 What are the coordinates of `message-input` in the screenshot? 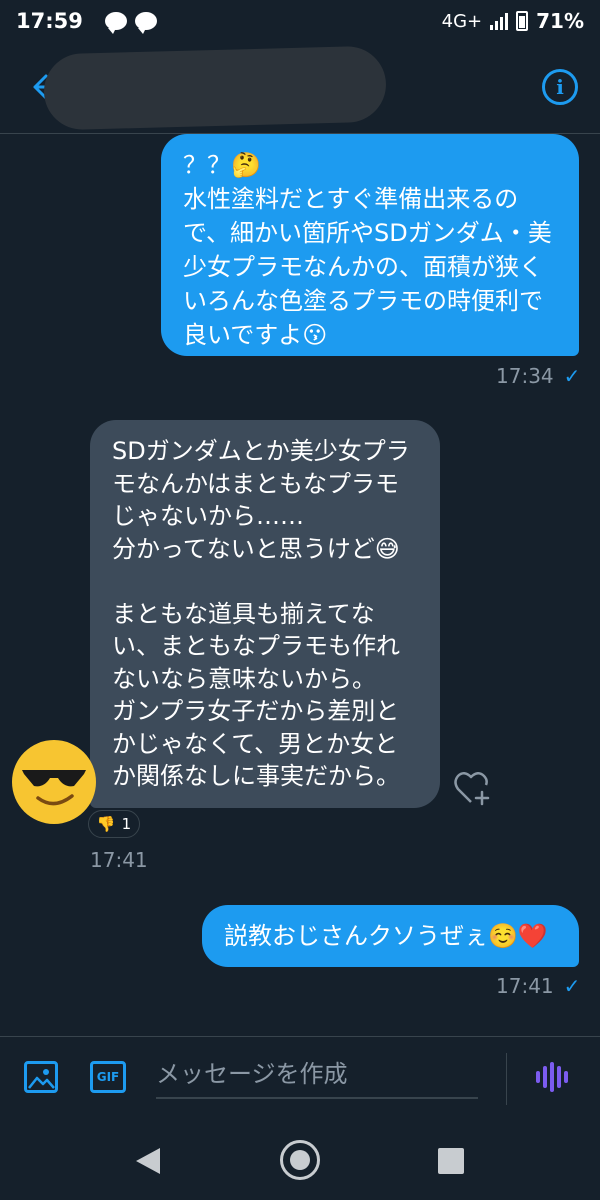 It's located at (317, 1075).